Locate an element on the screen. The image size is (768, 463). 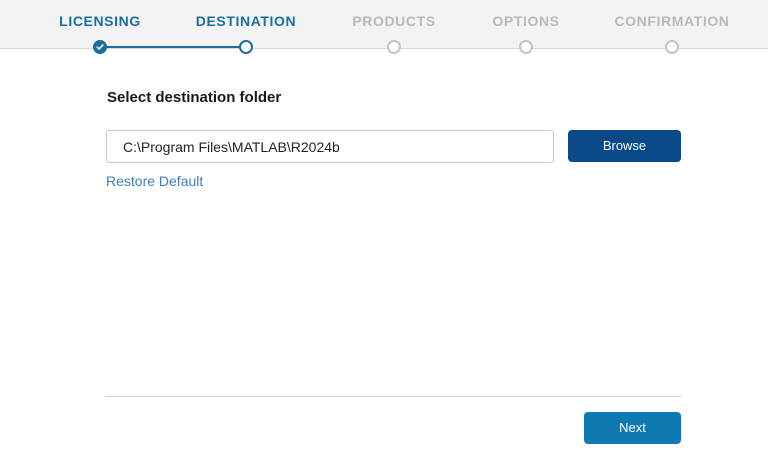
next-button: Next is located at coordinates (632, 428).